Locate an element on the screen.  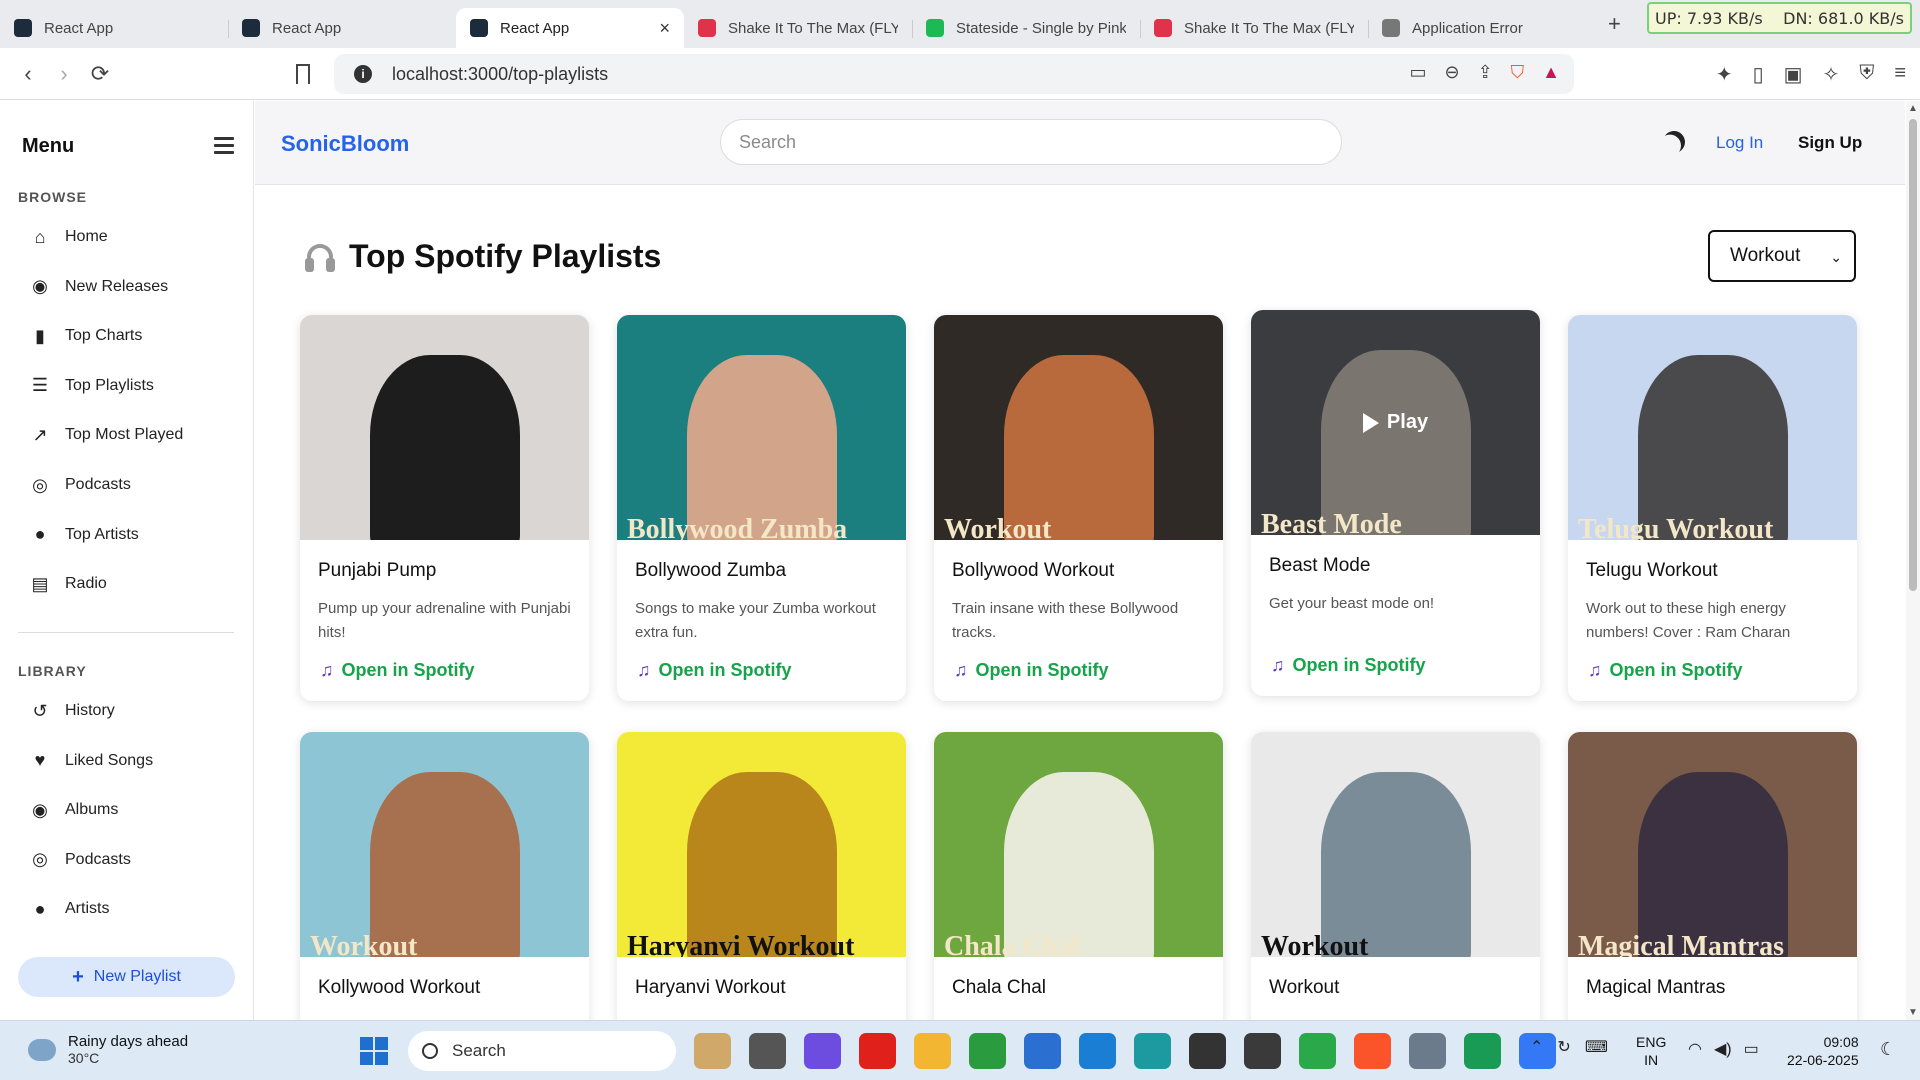
playlist-card: WorkoutKollywood Workout♫Open in Spotify is located at coordinates (444, 876).